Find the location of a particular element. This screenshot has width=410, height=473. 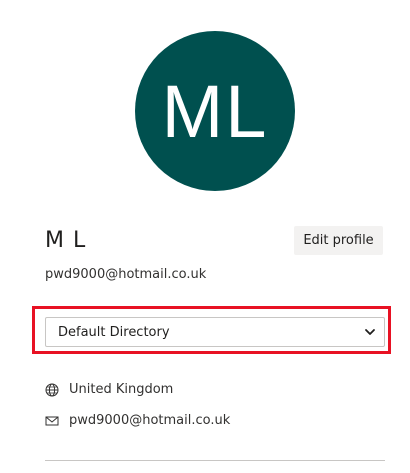

chevron-down-icon is located at coordinates (370, 332).